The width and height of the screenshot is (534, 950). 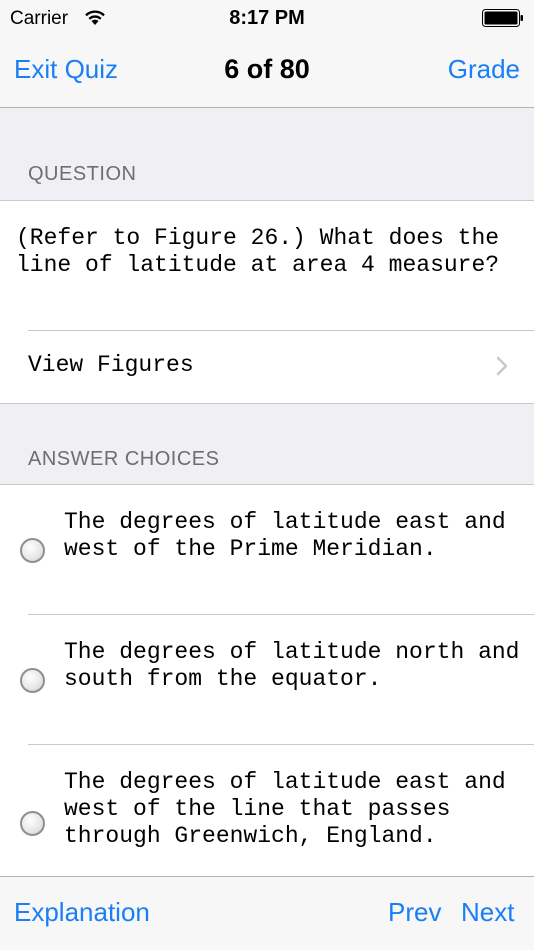 What do you see at coordinates (414, 912) in the screenshot?
I see `prev-button: Prev` at bounding box center [414, 912].